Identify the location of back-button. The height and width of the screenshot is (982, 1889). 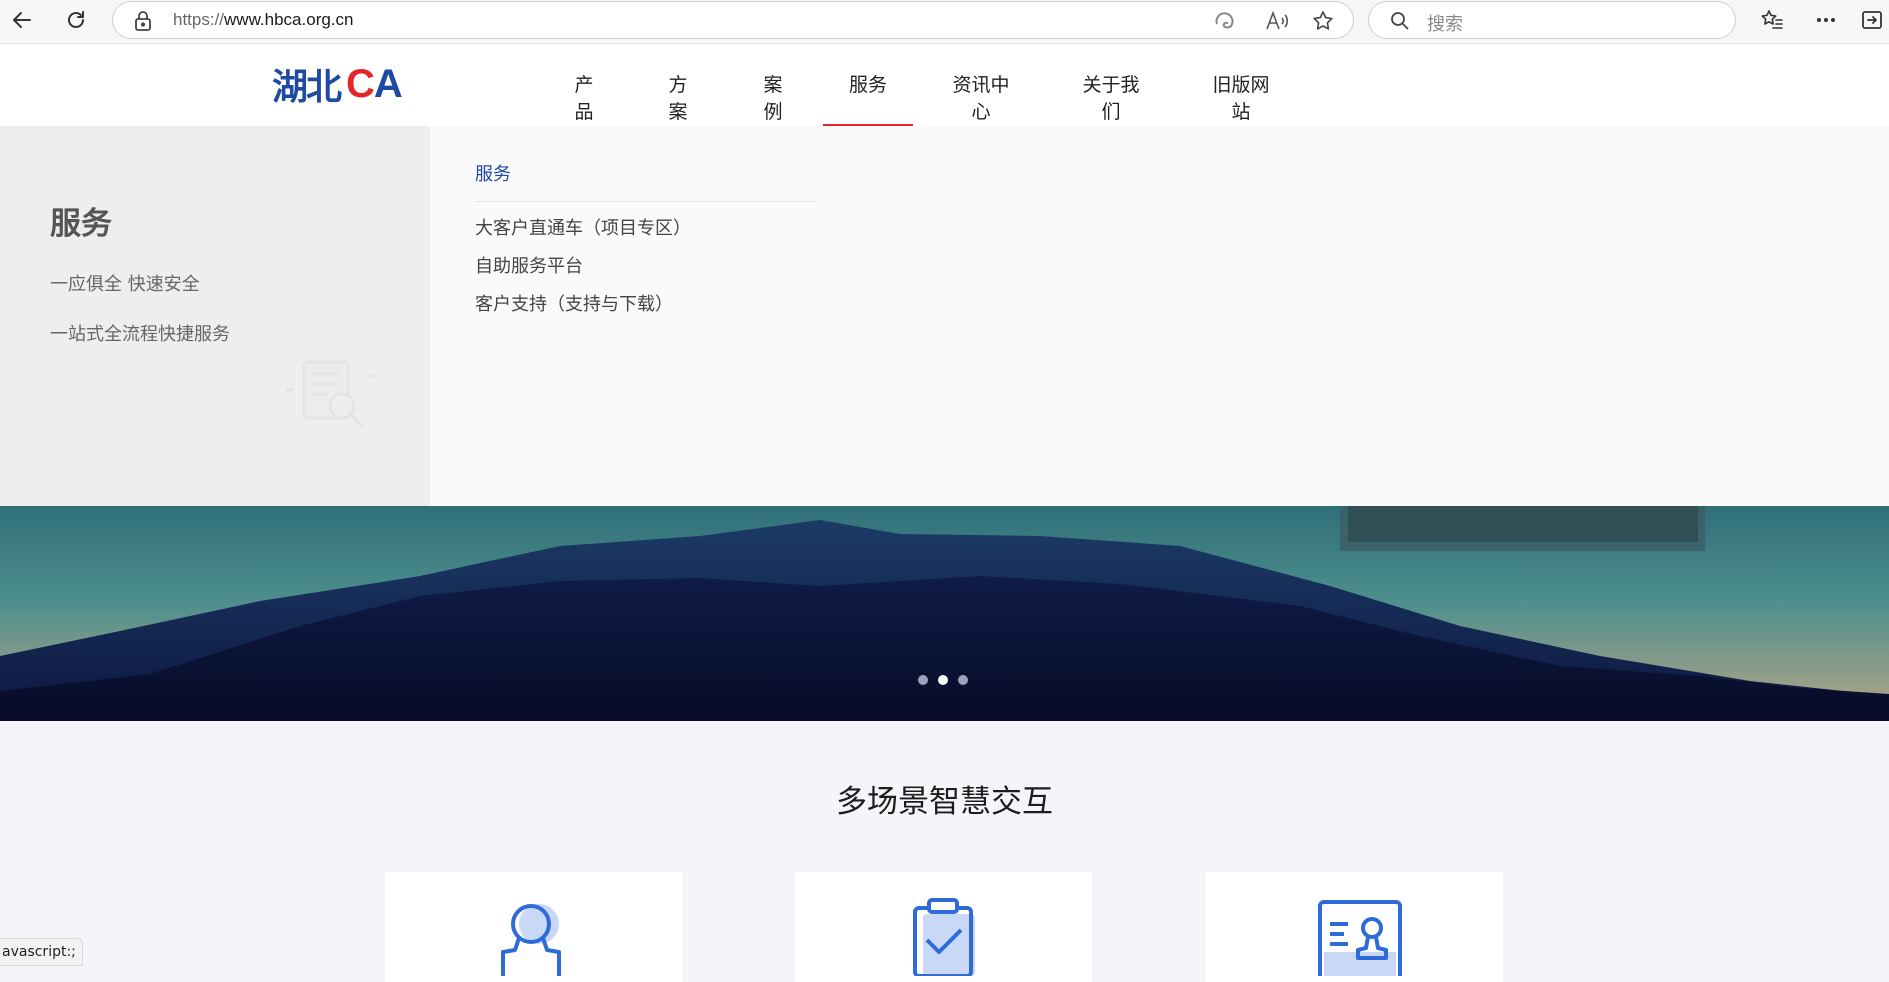
(22, 20).